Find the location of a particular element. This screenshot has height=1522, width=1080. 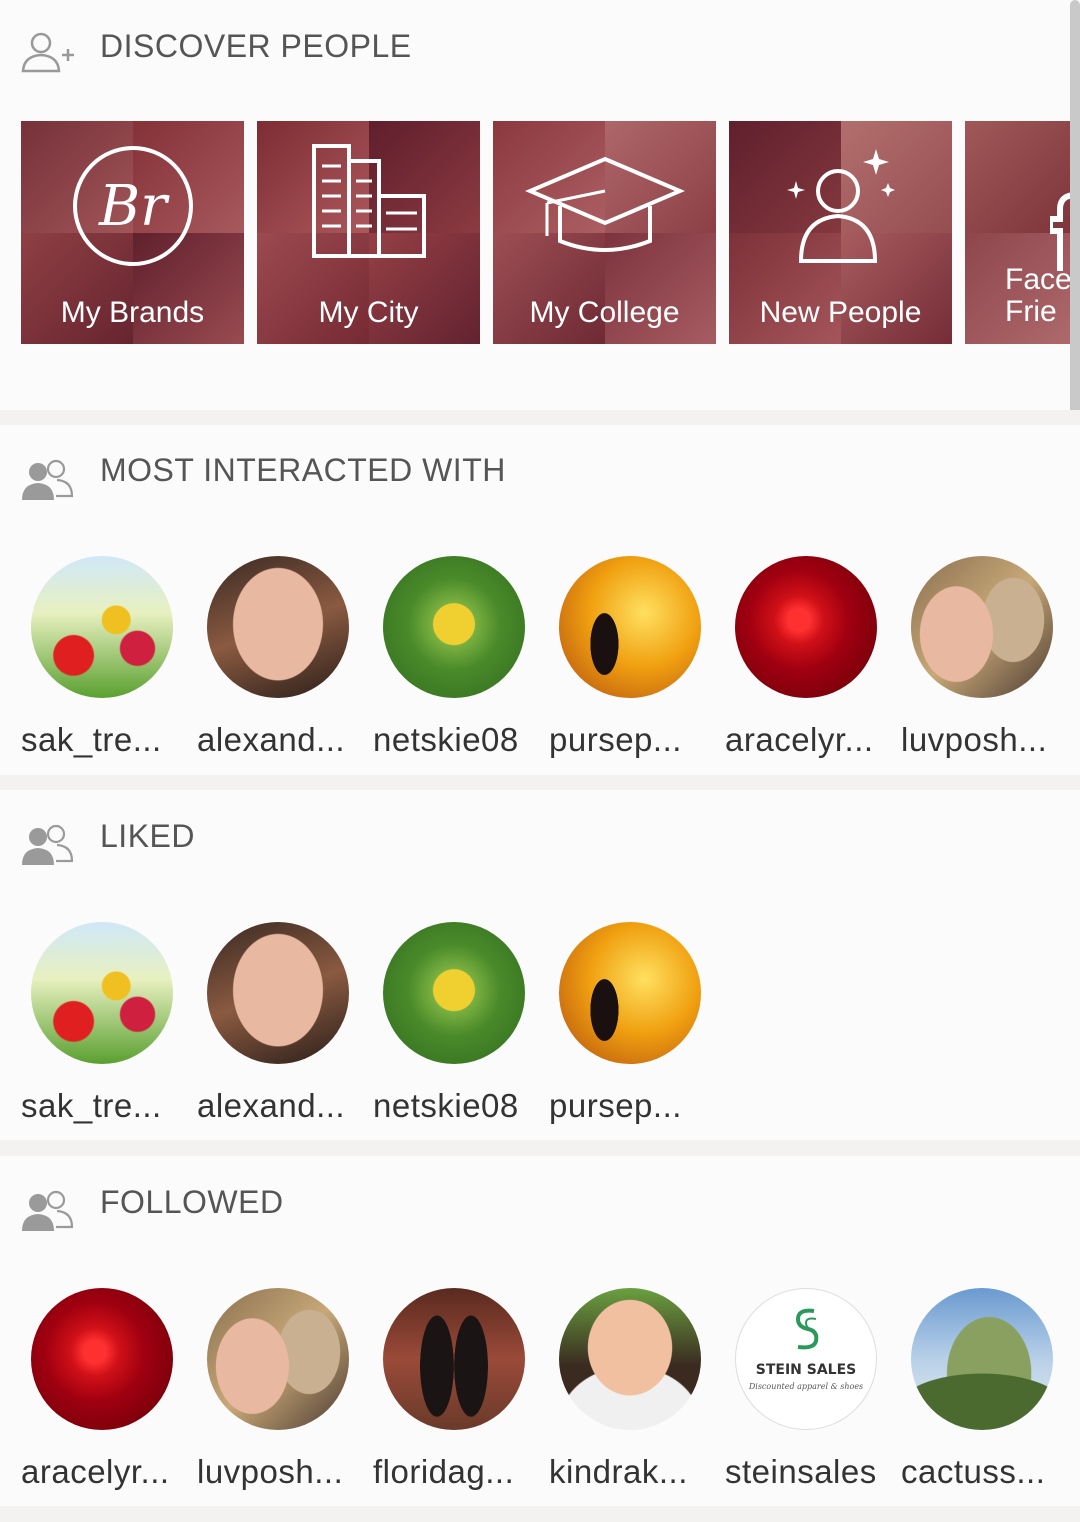

liked-header is located at coordinates (47, 844).